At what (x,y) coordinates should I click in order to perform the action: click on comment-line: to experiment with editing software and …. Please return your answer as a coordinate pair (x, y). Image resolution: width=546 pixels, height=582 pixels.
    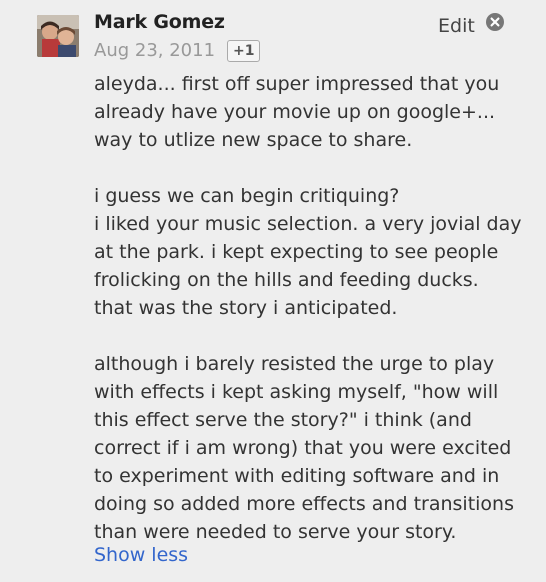
    Looking at the image, I should click on (297, 476).